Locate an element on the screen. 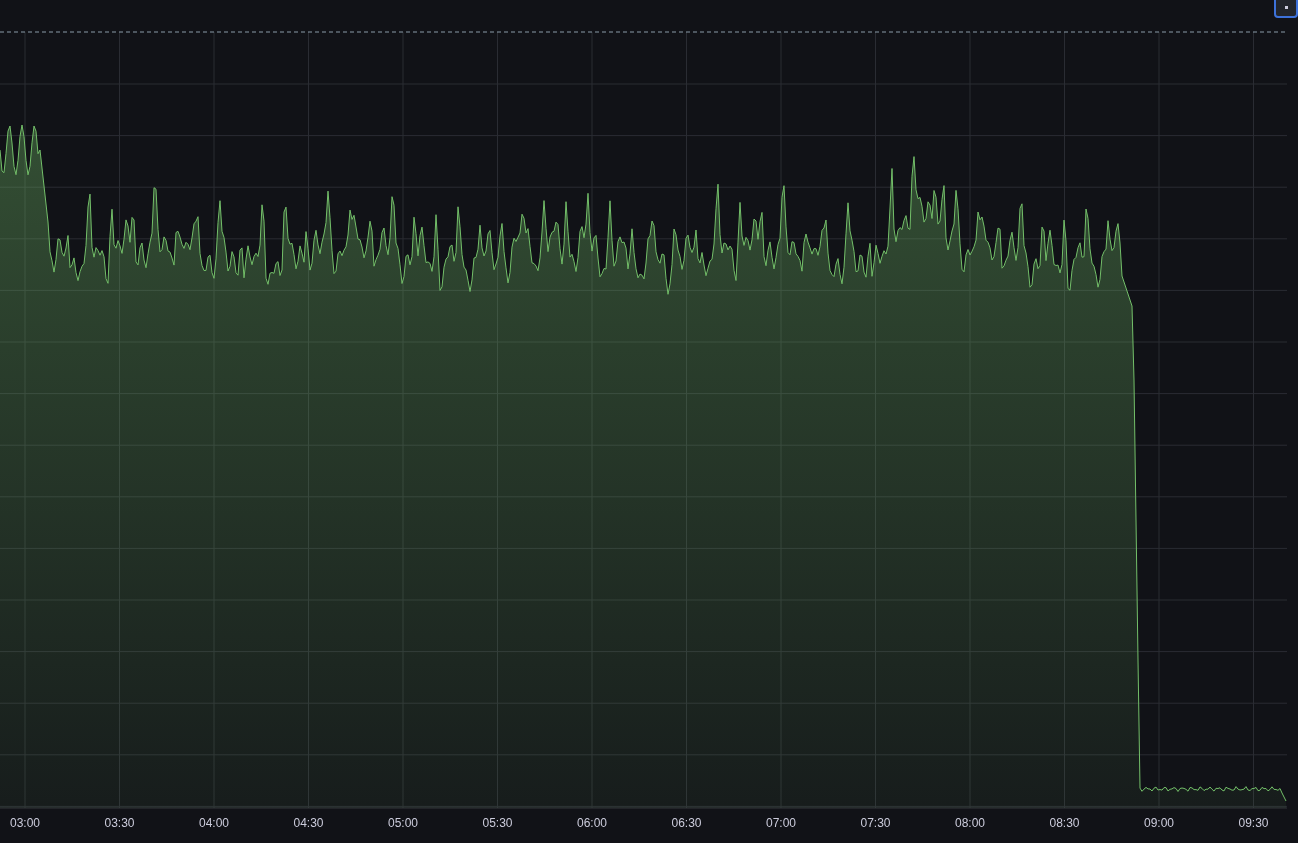 This screenshot has height=843, width=1298. time-tick-label: 04:00 is located at coordinates (214, 823).